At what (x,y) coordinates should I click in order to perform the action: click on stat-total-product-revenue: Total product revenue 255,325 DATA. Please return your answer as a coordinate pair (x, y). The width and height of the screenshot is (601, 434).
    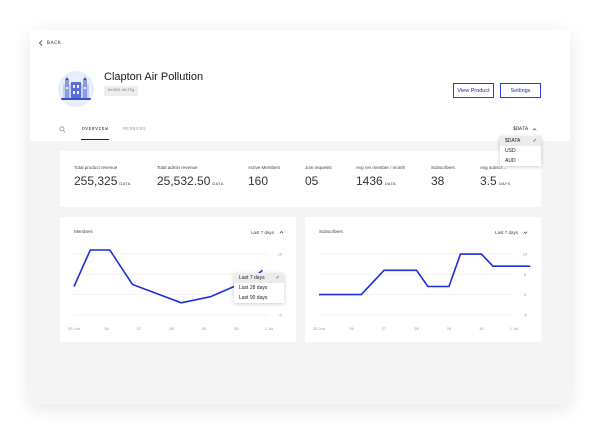
    Looking at the image, I should click on (102, 176).